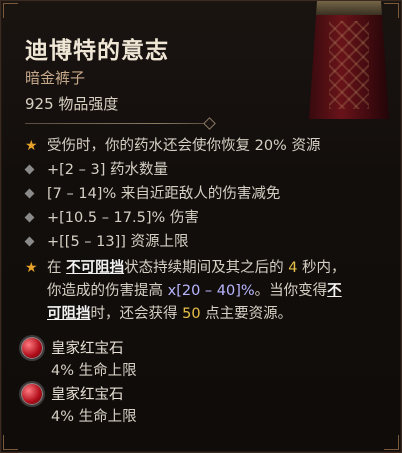 The image size is (402, 453). What do you see at coordinates (118, 242) in the screenshot?
I see `affix-text: +[[5 – 13]] 资源上限` at bounding box center [118, 242].